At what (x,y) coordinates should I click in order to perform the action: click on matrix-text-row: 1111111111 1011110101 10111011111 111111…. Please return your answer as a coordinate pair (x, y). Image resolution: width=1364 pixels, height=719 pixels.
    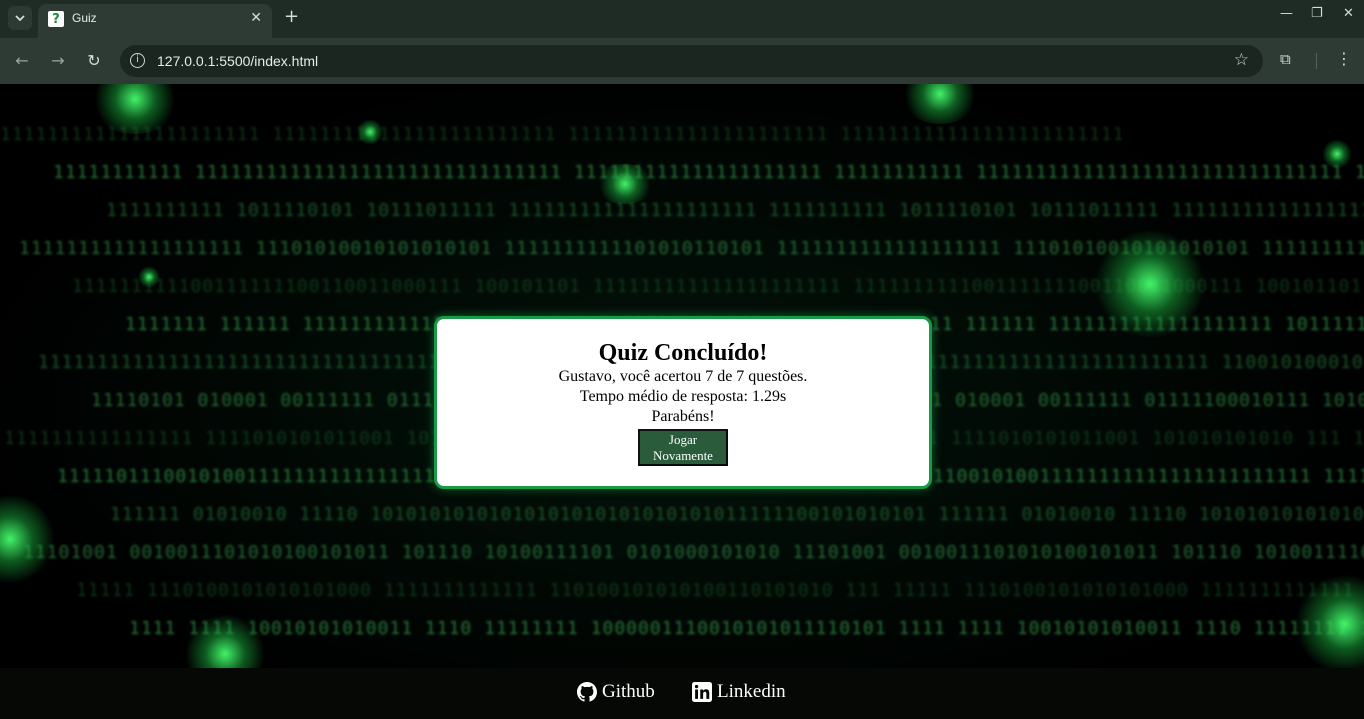
    Looking at the image, I should click on (735, 210).